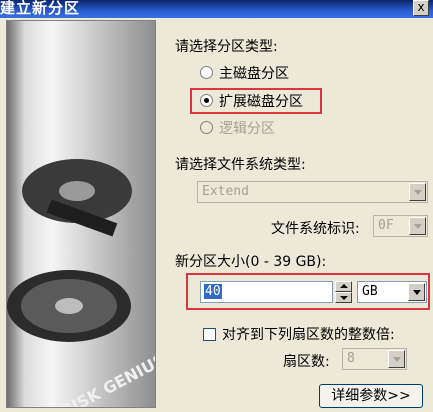 This screenshot has height=412, width=433. What do you see at coordinates (371, 396) in the screenshot?
I see `details-button: 详细参数>>` at bounding box center [371, 396].